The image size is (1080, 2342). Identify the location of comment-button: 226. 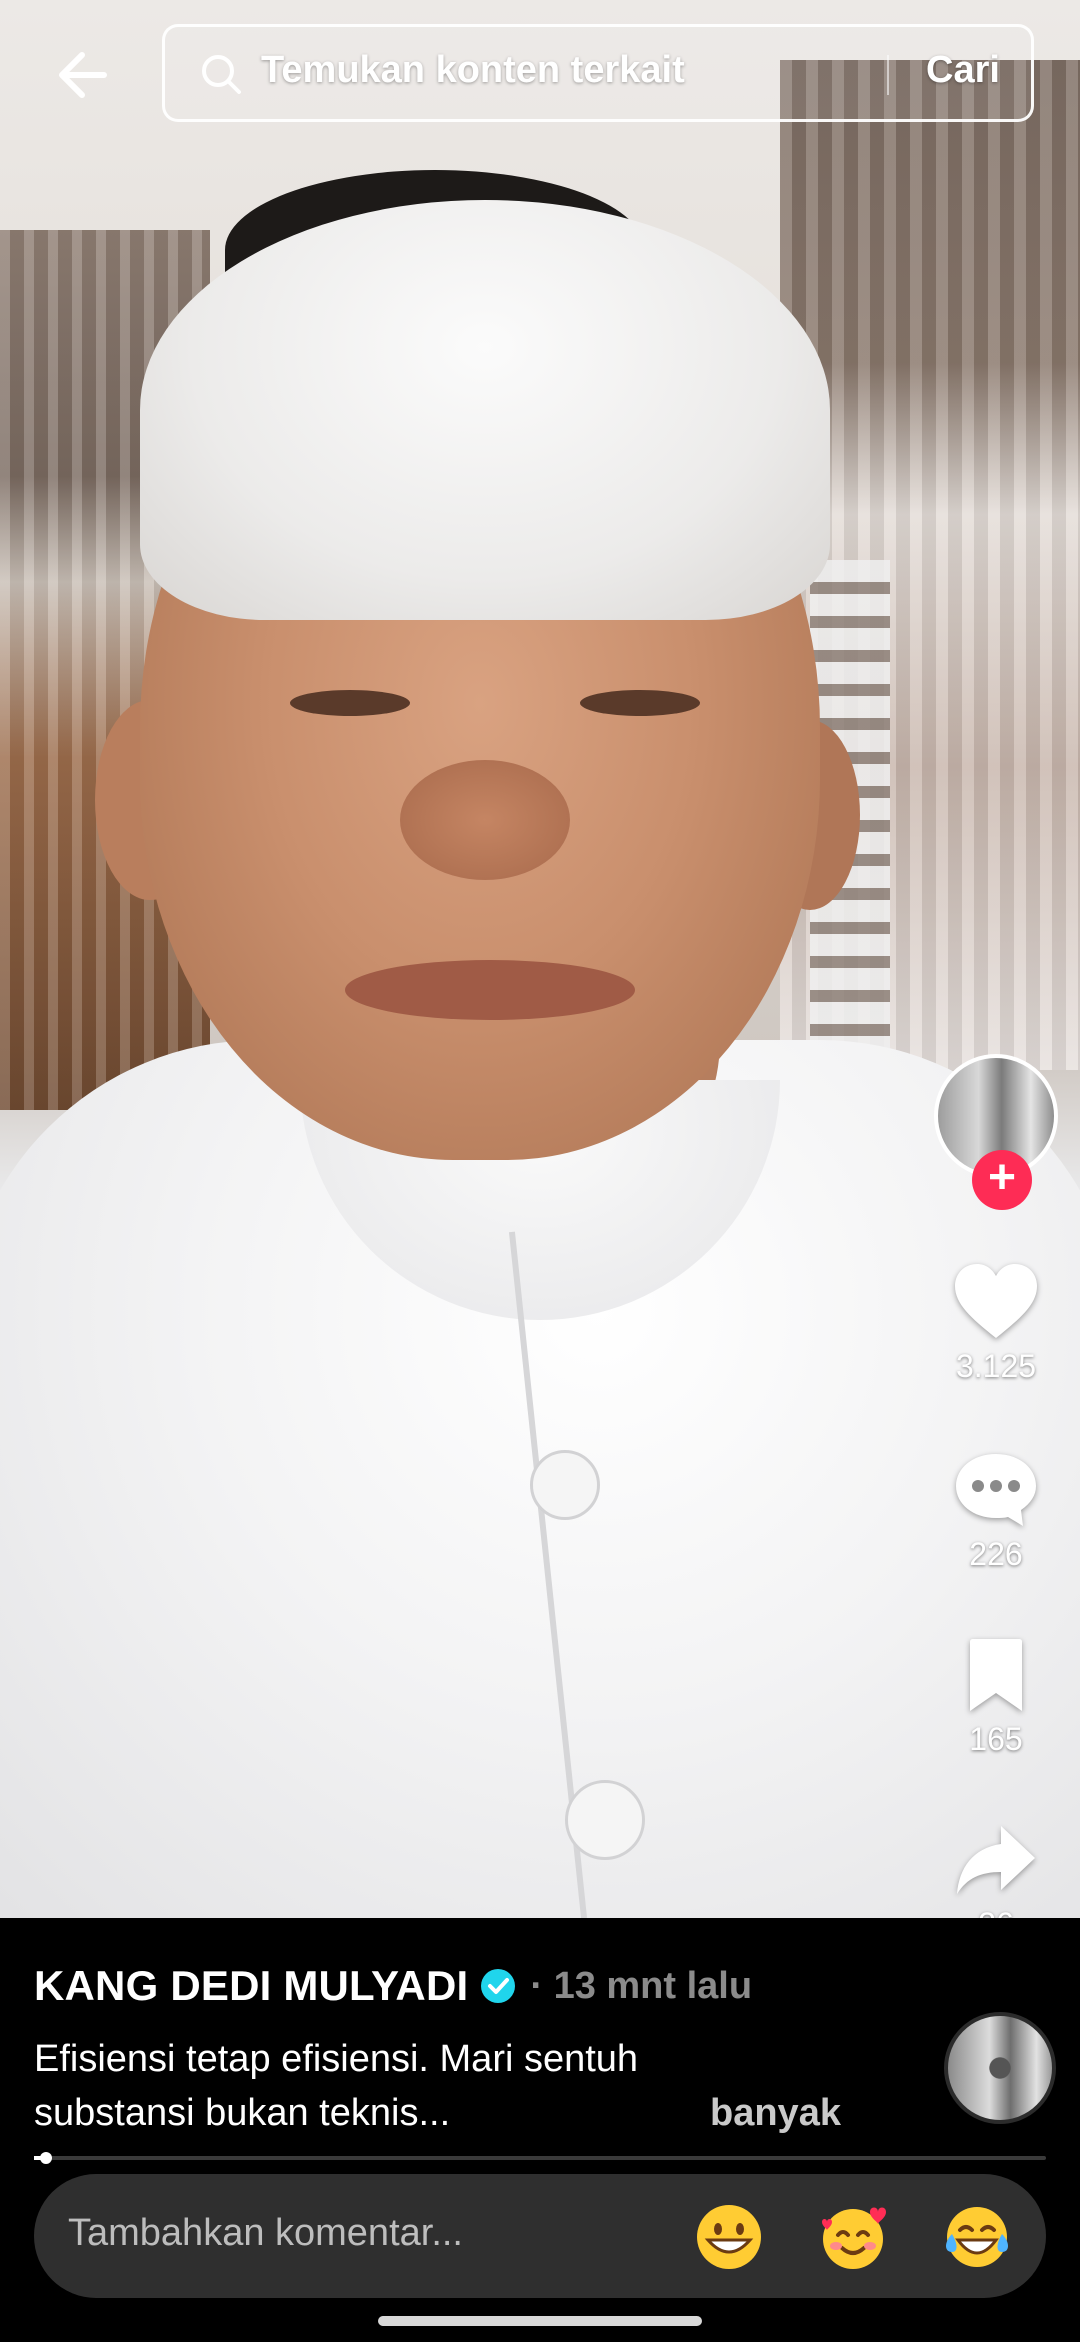
(996, 1510).